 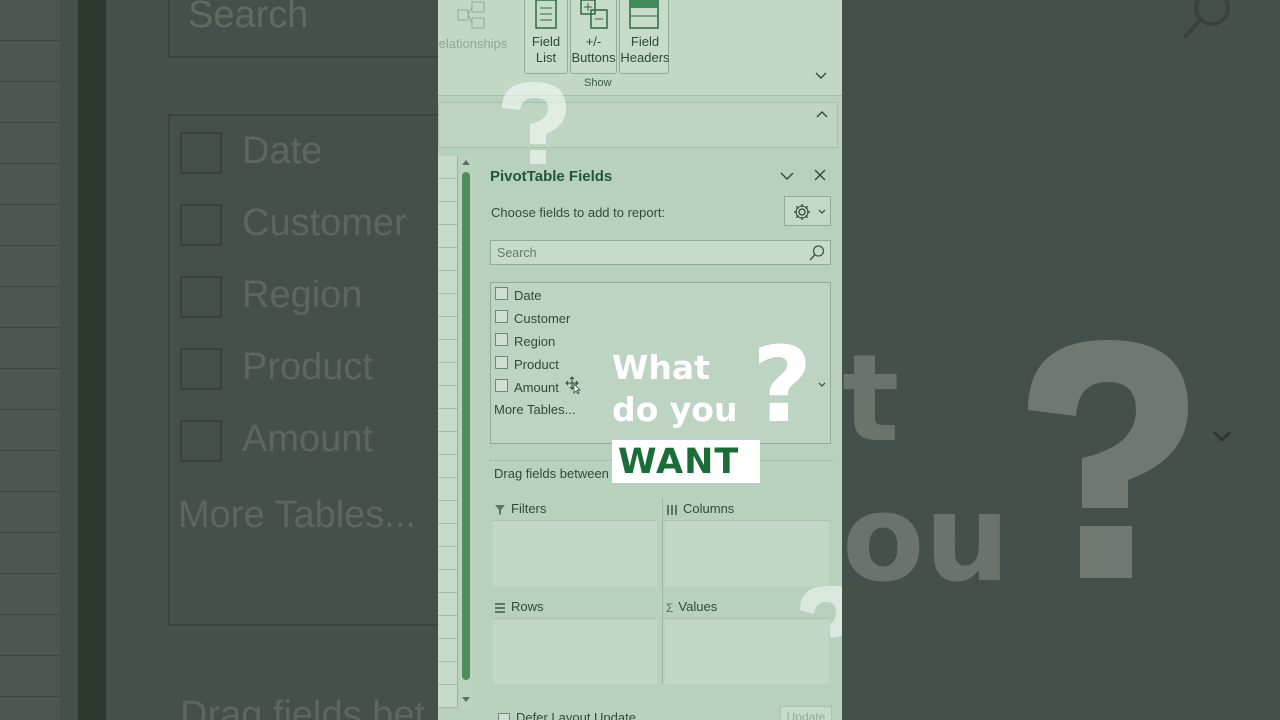 What do you see at coordinates (661, 367) in the screenshot?
I see `overlay-text-what: What` at bounding box center [661, 367].